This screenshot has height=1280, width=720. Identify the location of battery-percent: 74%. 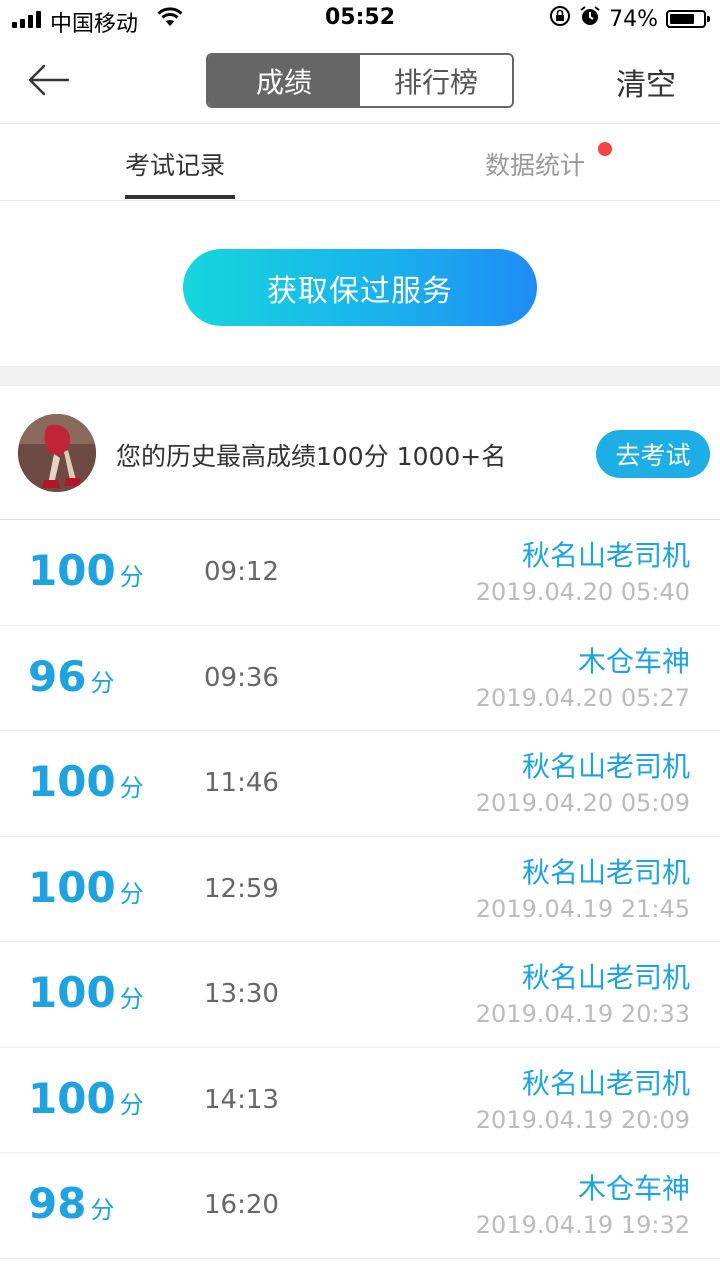
(633, 19).